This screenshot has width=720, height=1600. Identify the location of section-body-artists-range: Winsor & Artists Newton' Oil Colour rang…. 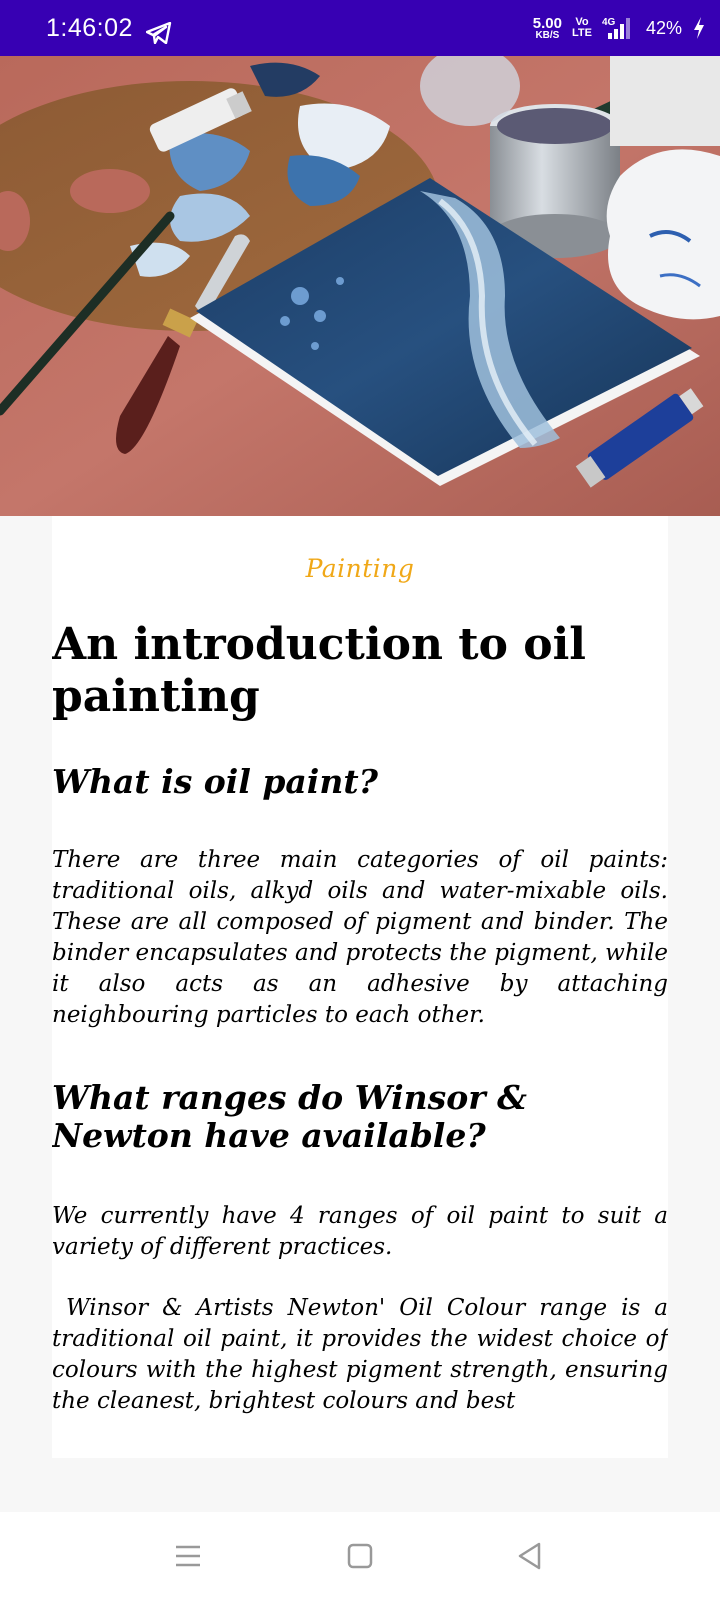
(360, 1354).